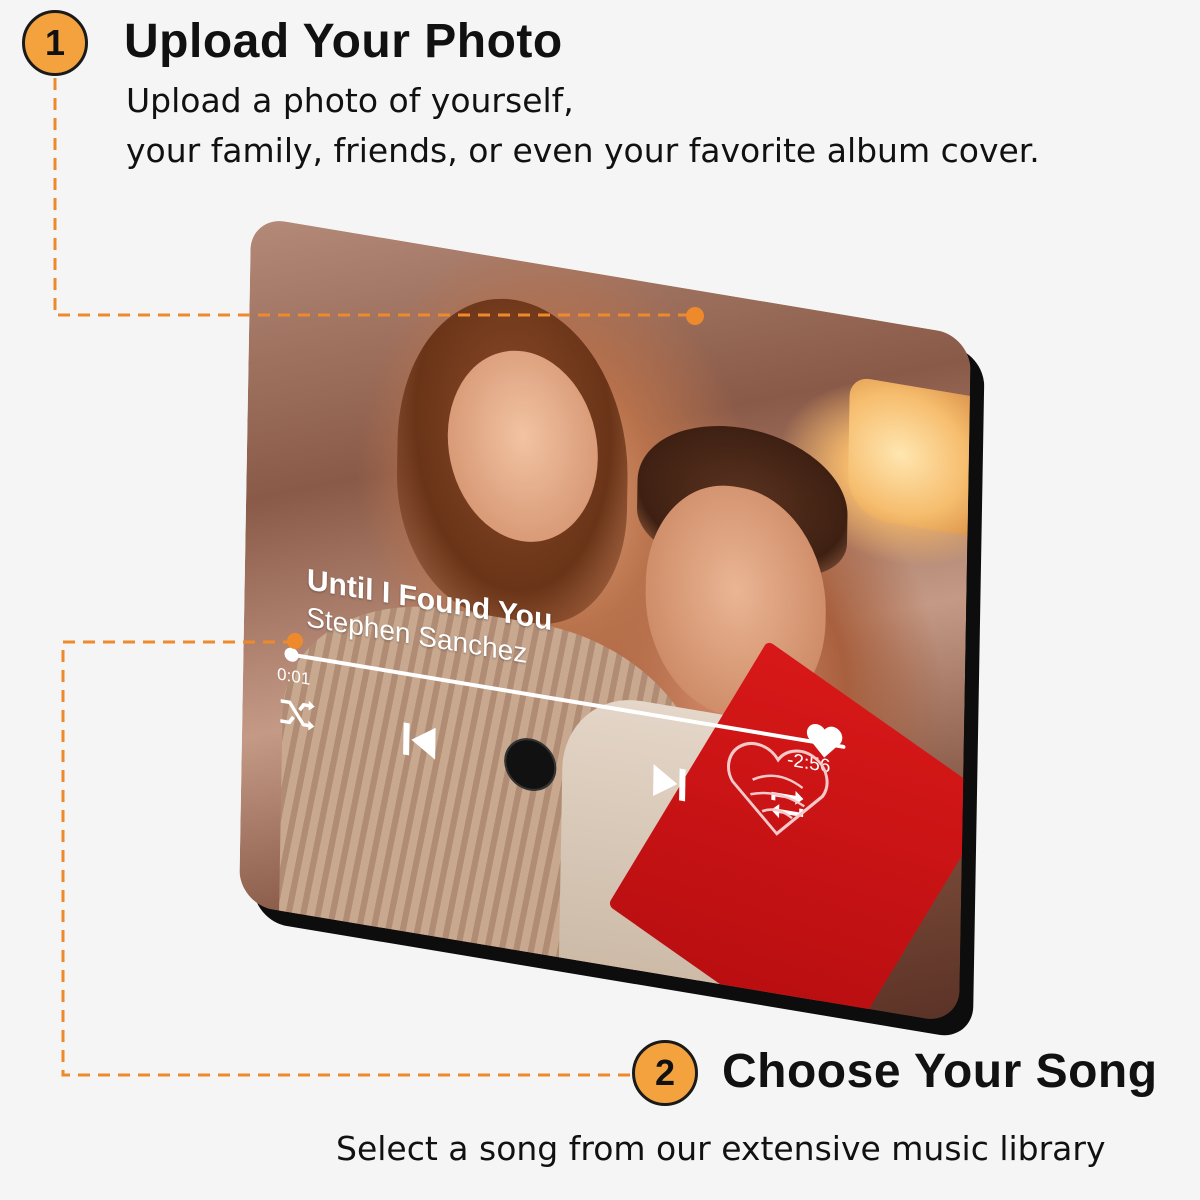 The width and height of the screenshot is (1200, 1200). I want to click on step-2-title: Choose Your Song, so click(940, 1071).